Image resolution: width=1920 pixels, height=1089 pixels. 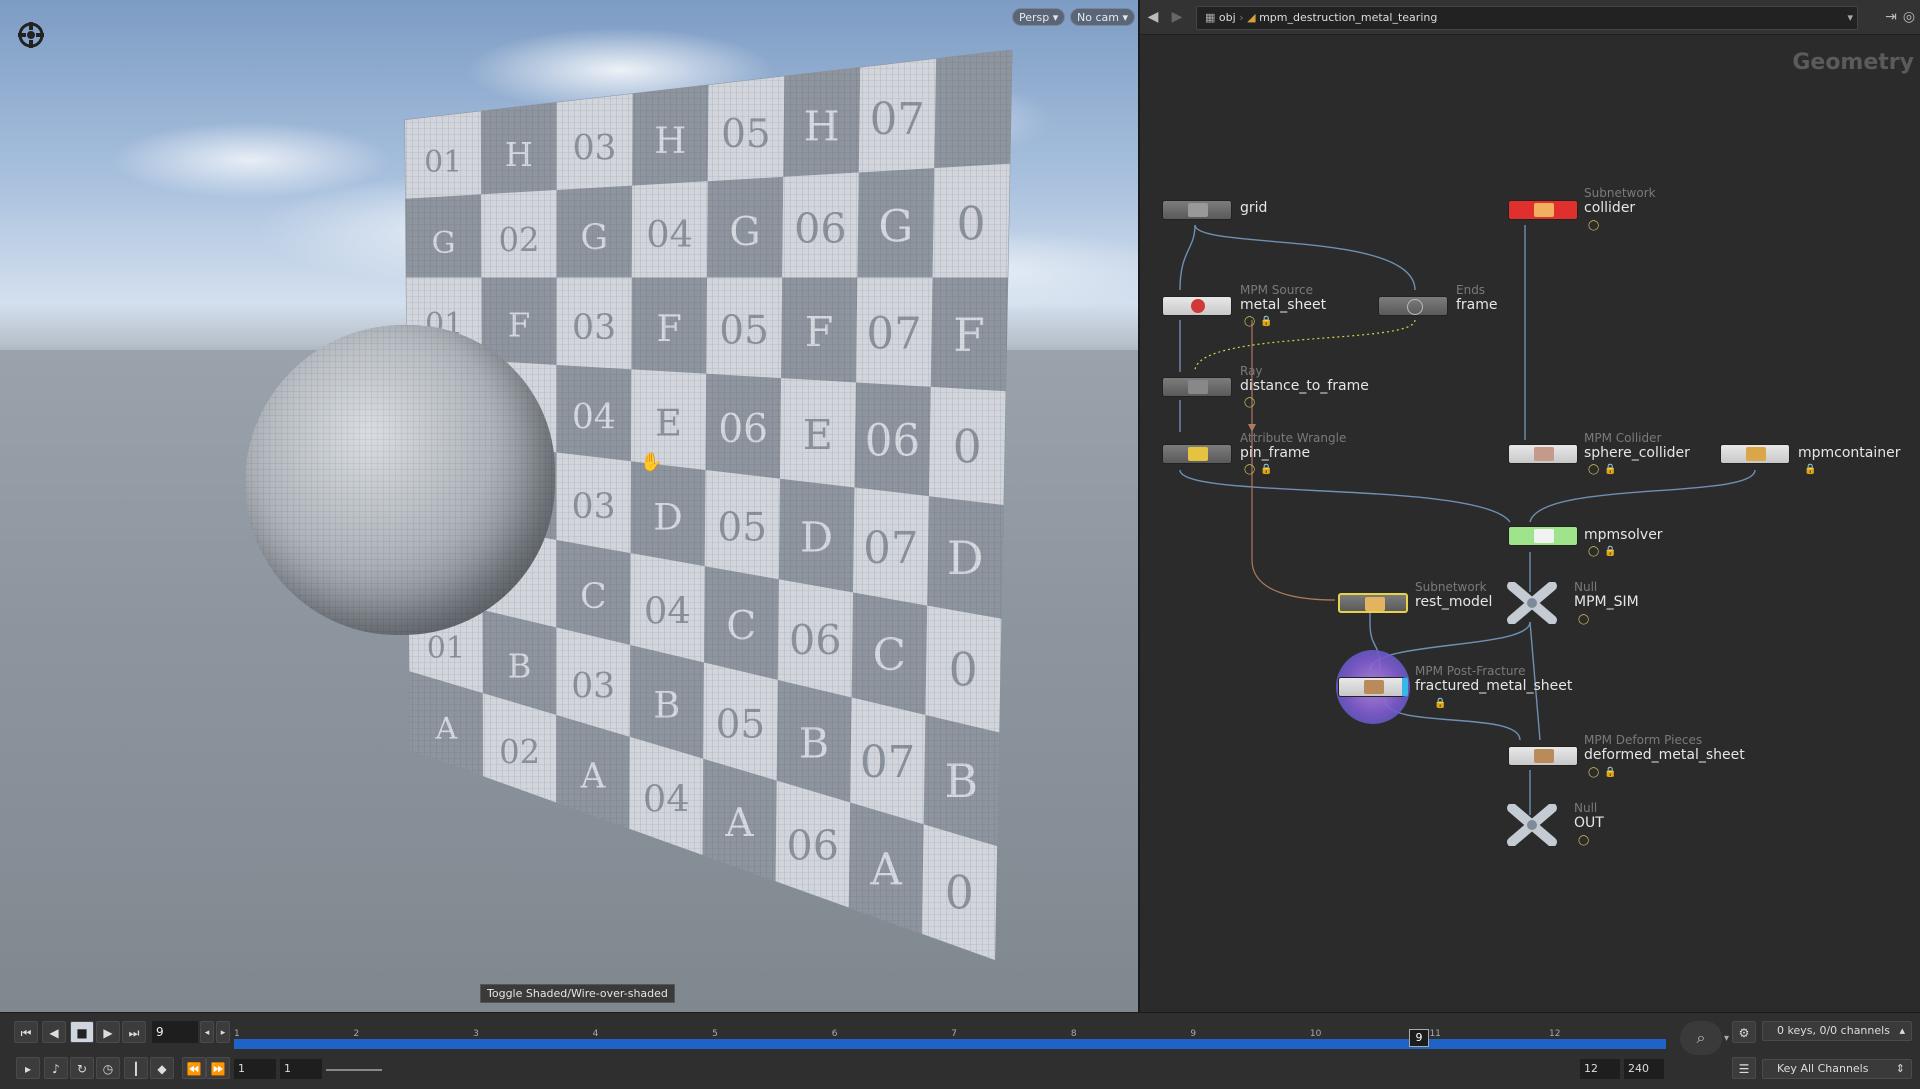 What do you see at coordinates (1034, 17) in the screenshot?
I see `camera-label: Persp` at bounding box center [1034, 17].